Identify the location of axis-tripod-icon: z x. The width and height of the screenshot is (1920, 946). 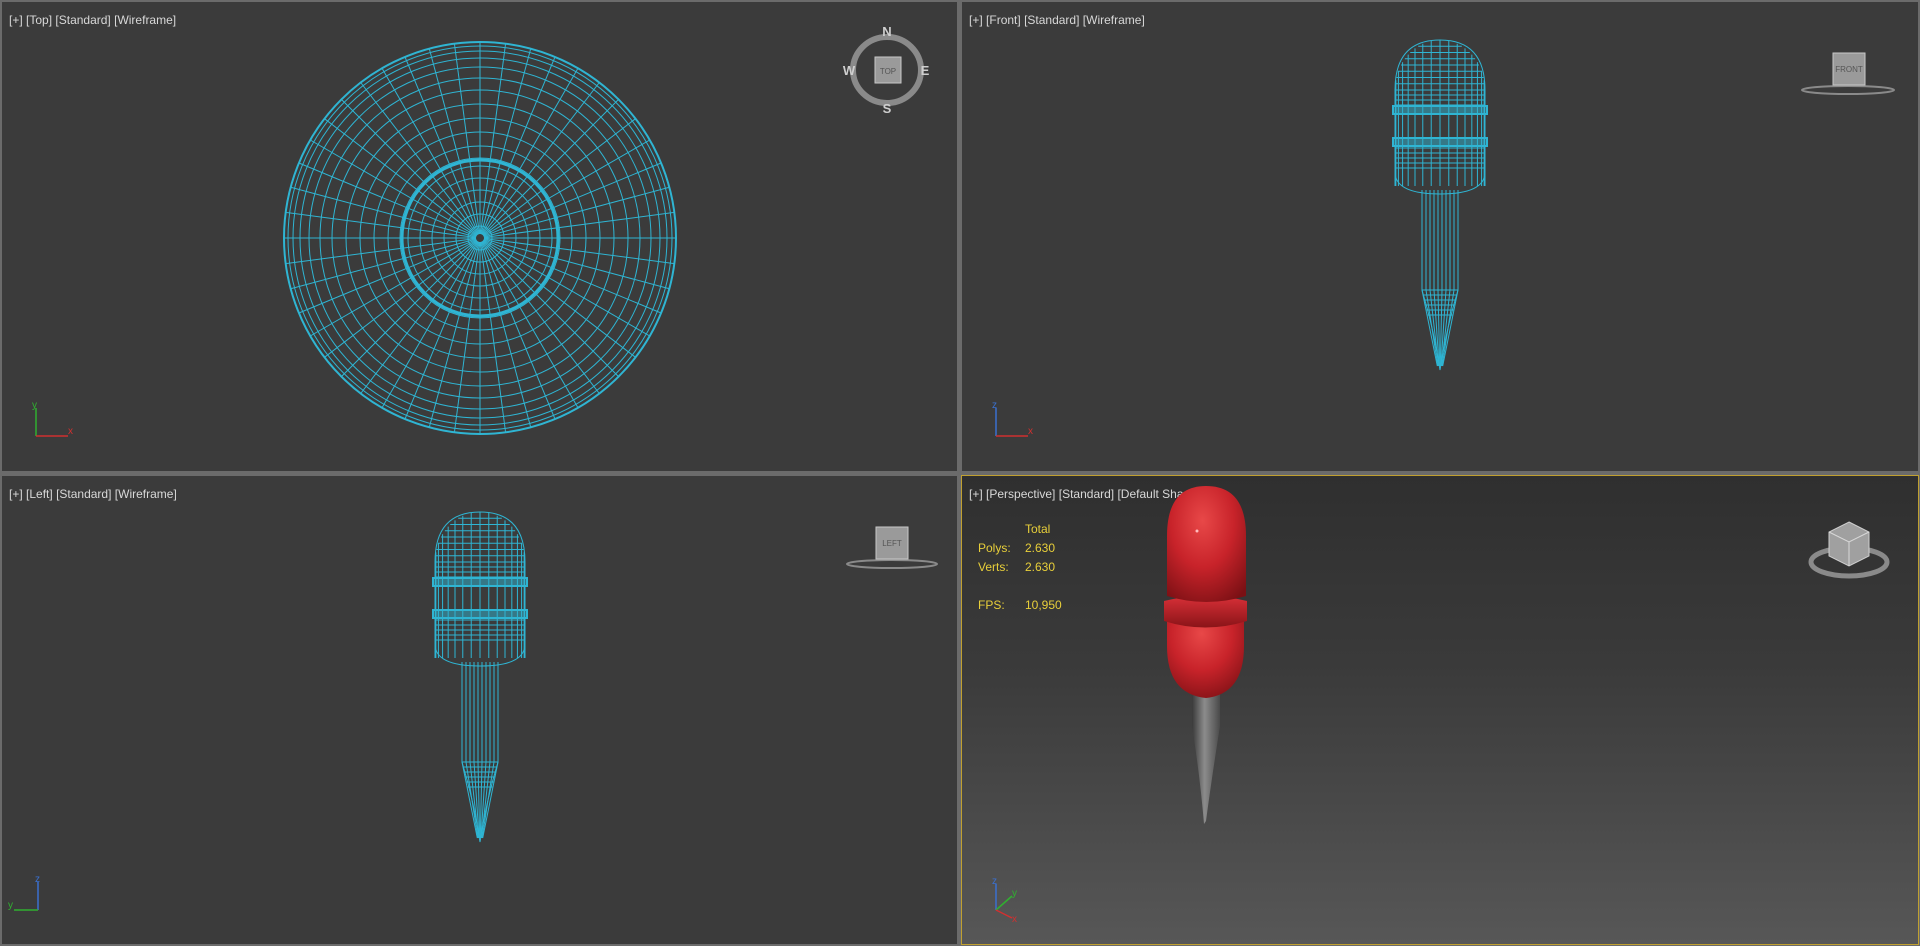
(1009, 422).